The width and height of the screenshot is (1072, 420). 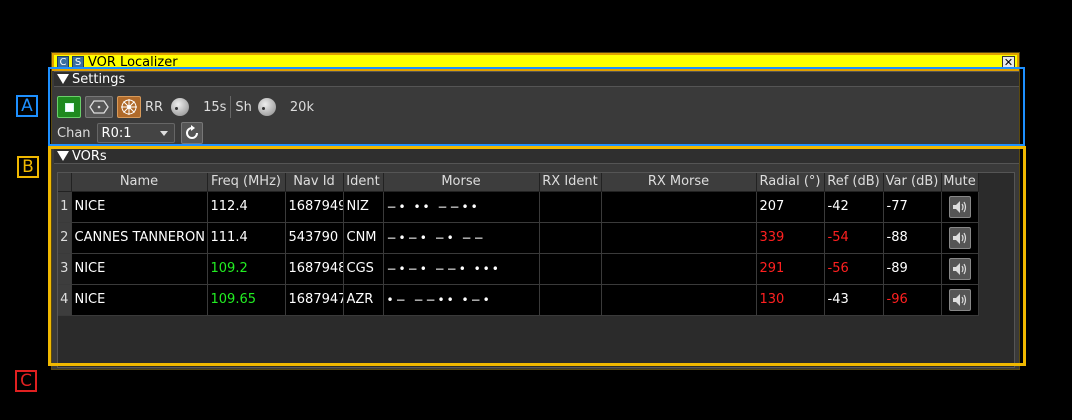 What do you see at coordinates (26, 381) in the screenshot?
I see `callout-c: C` at bounding box center [26, 381].